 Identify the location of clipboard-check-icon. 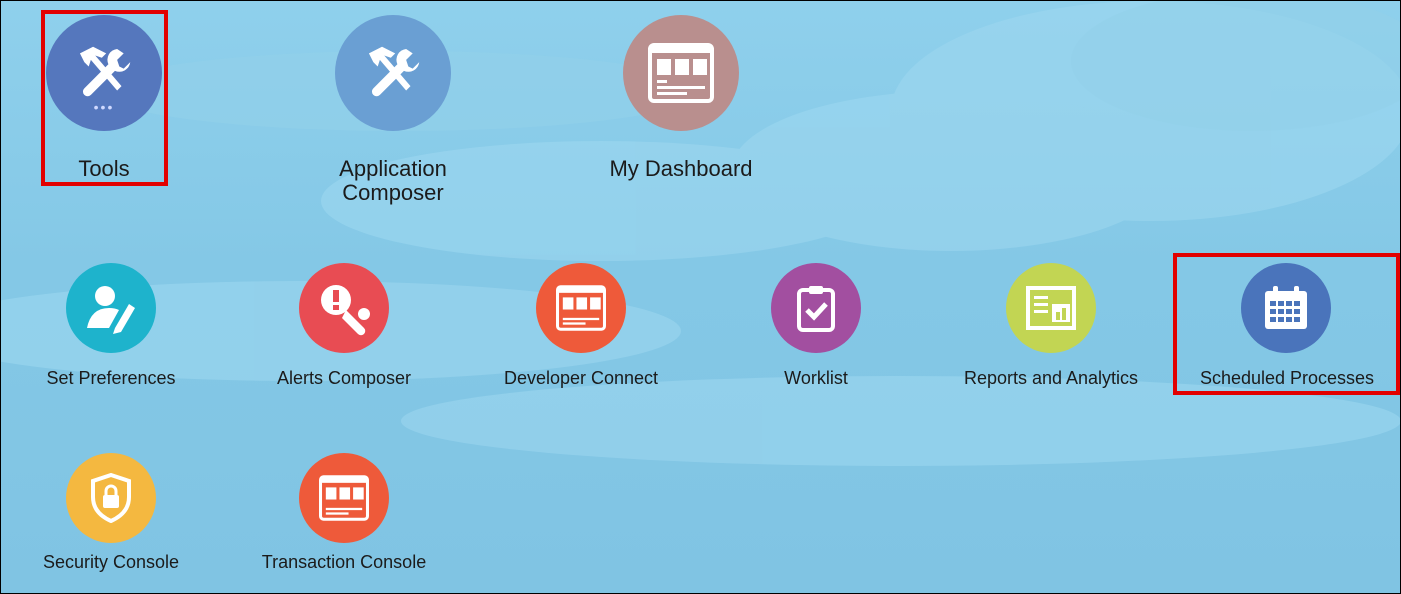
(816, 308).